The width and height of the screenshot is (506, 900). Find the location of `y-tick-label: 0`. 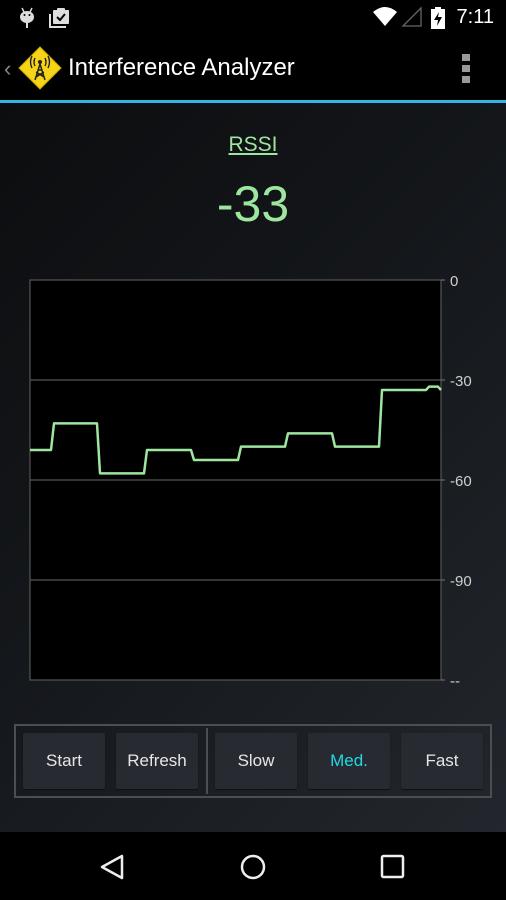

y-tick-label: 0 is located at coordinates (454, 281).